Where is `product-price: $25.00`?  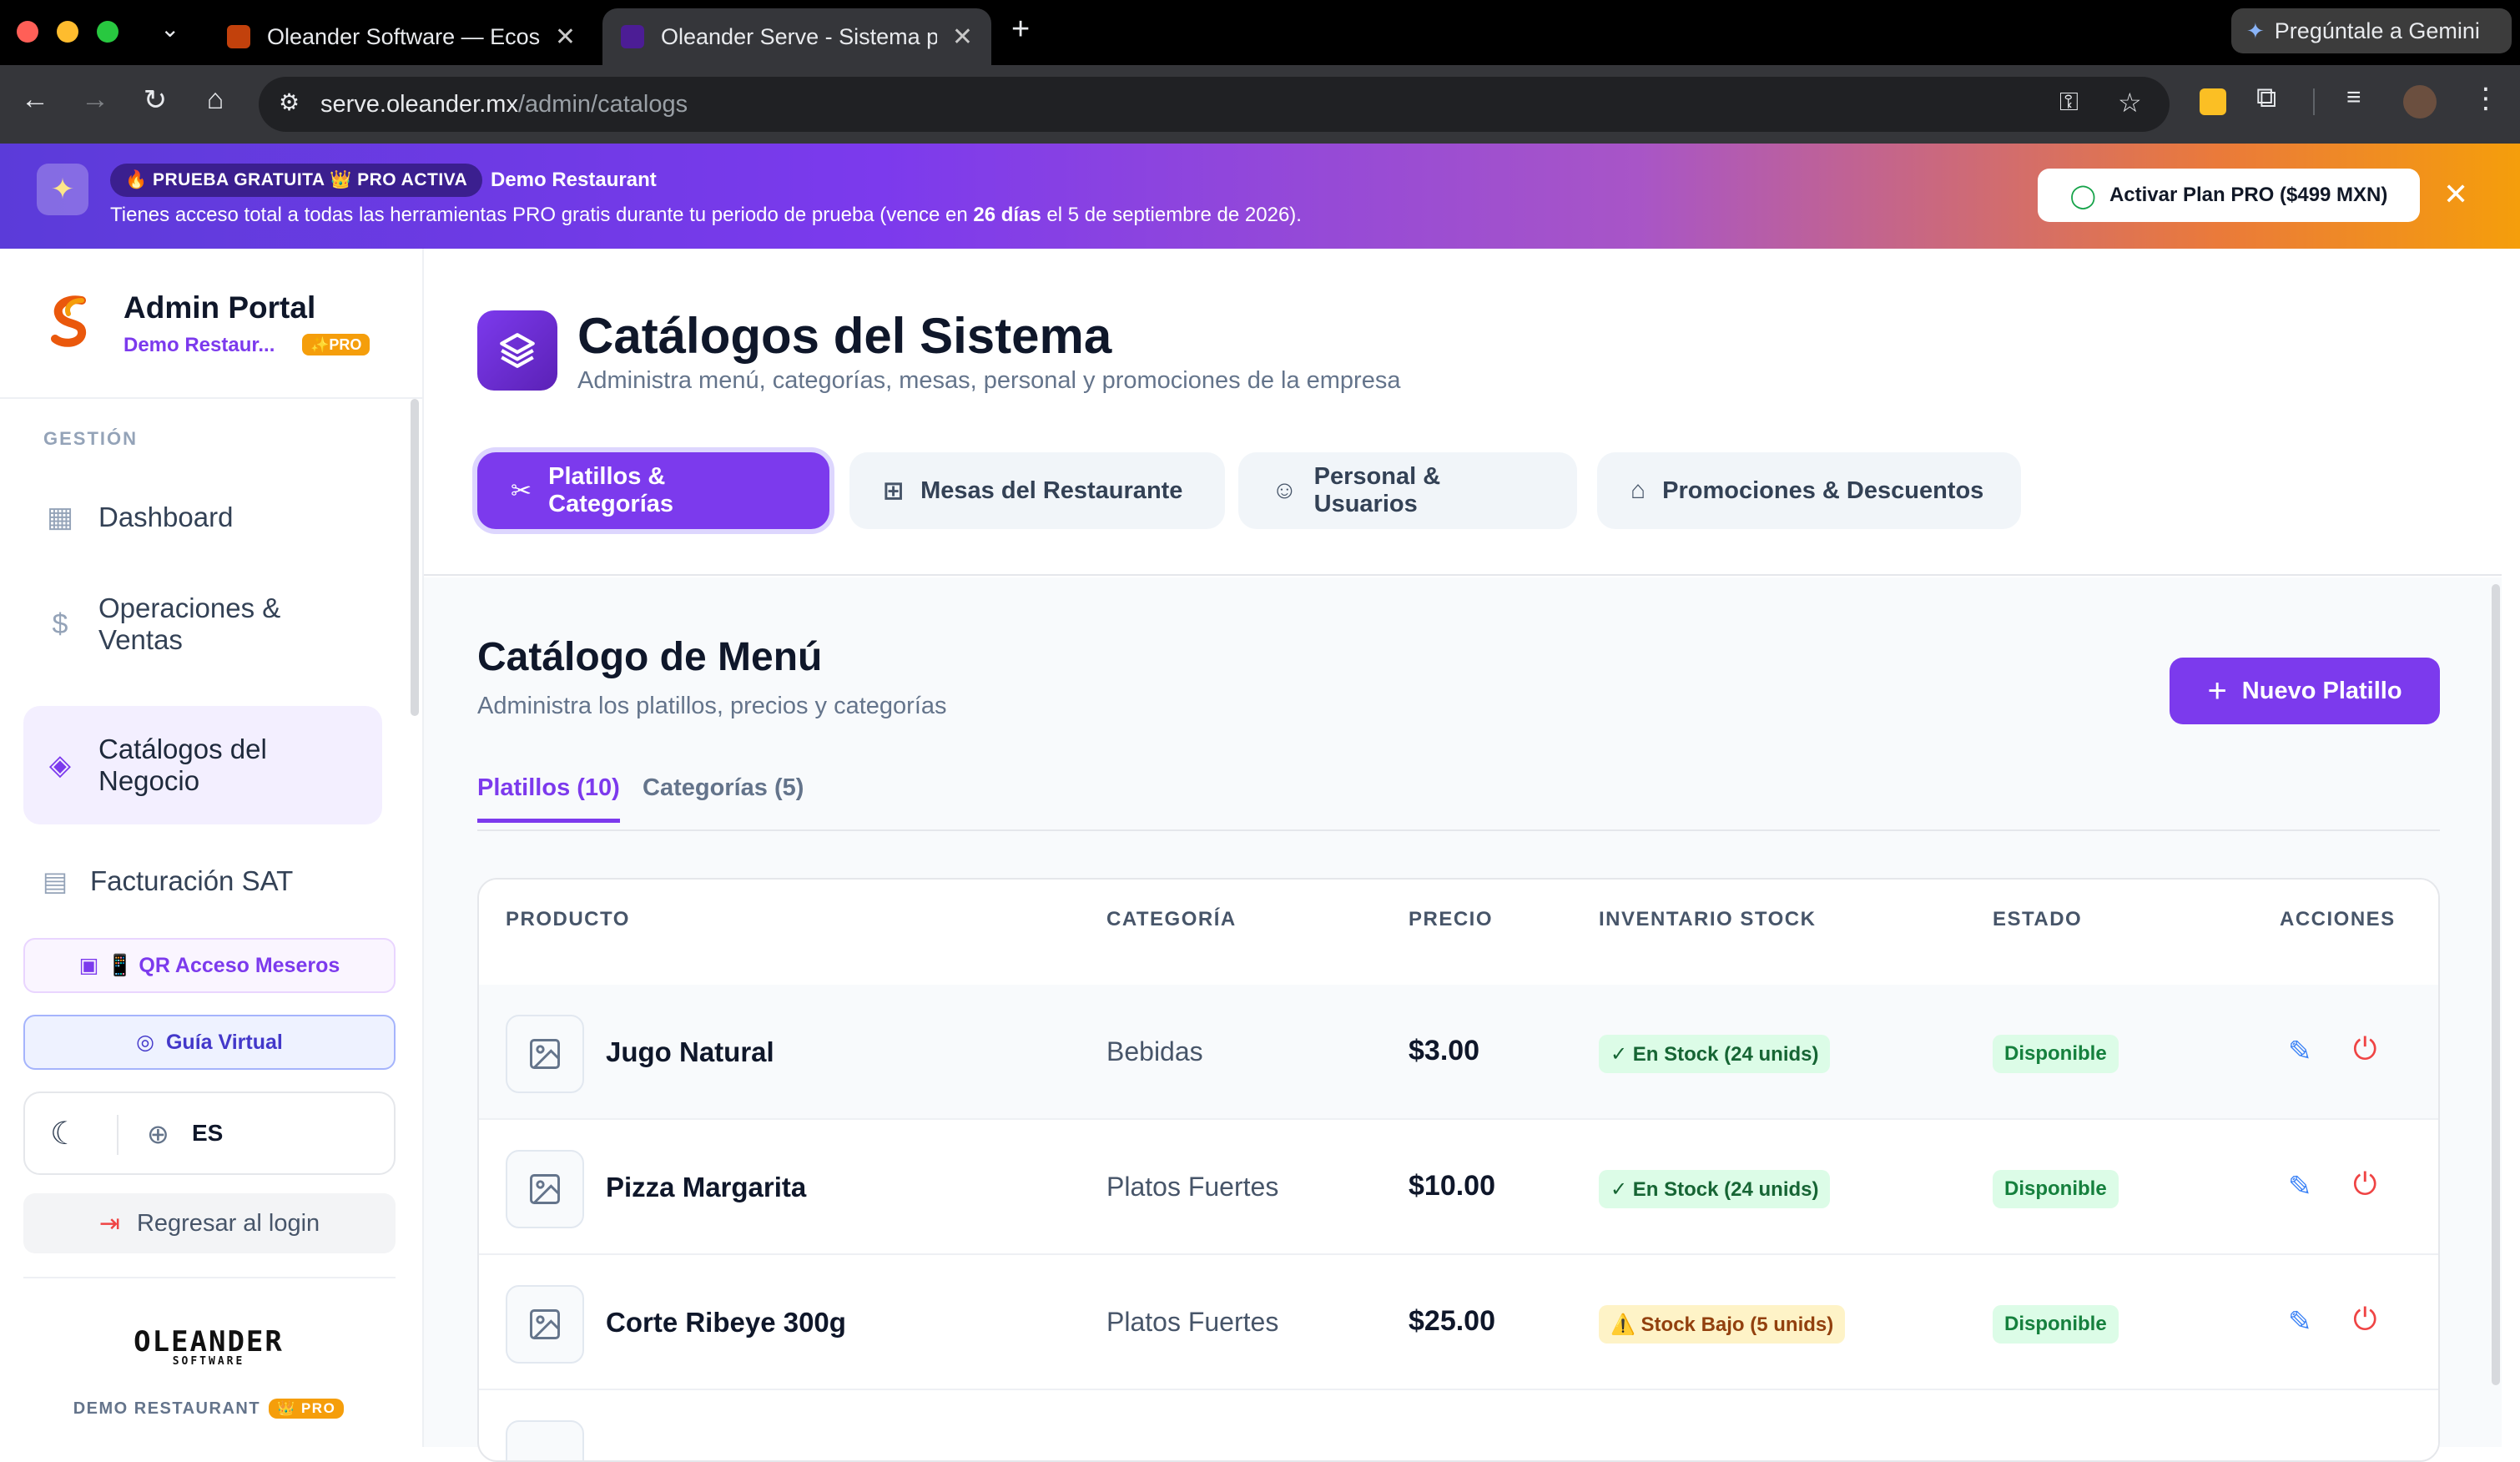
product-price: $25.00 is located at coordinates (1452, 1321).